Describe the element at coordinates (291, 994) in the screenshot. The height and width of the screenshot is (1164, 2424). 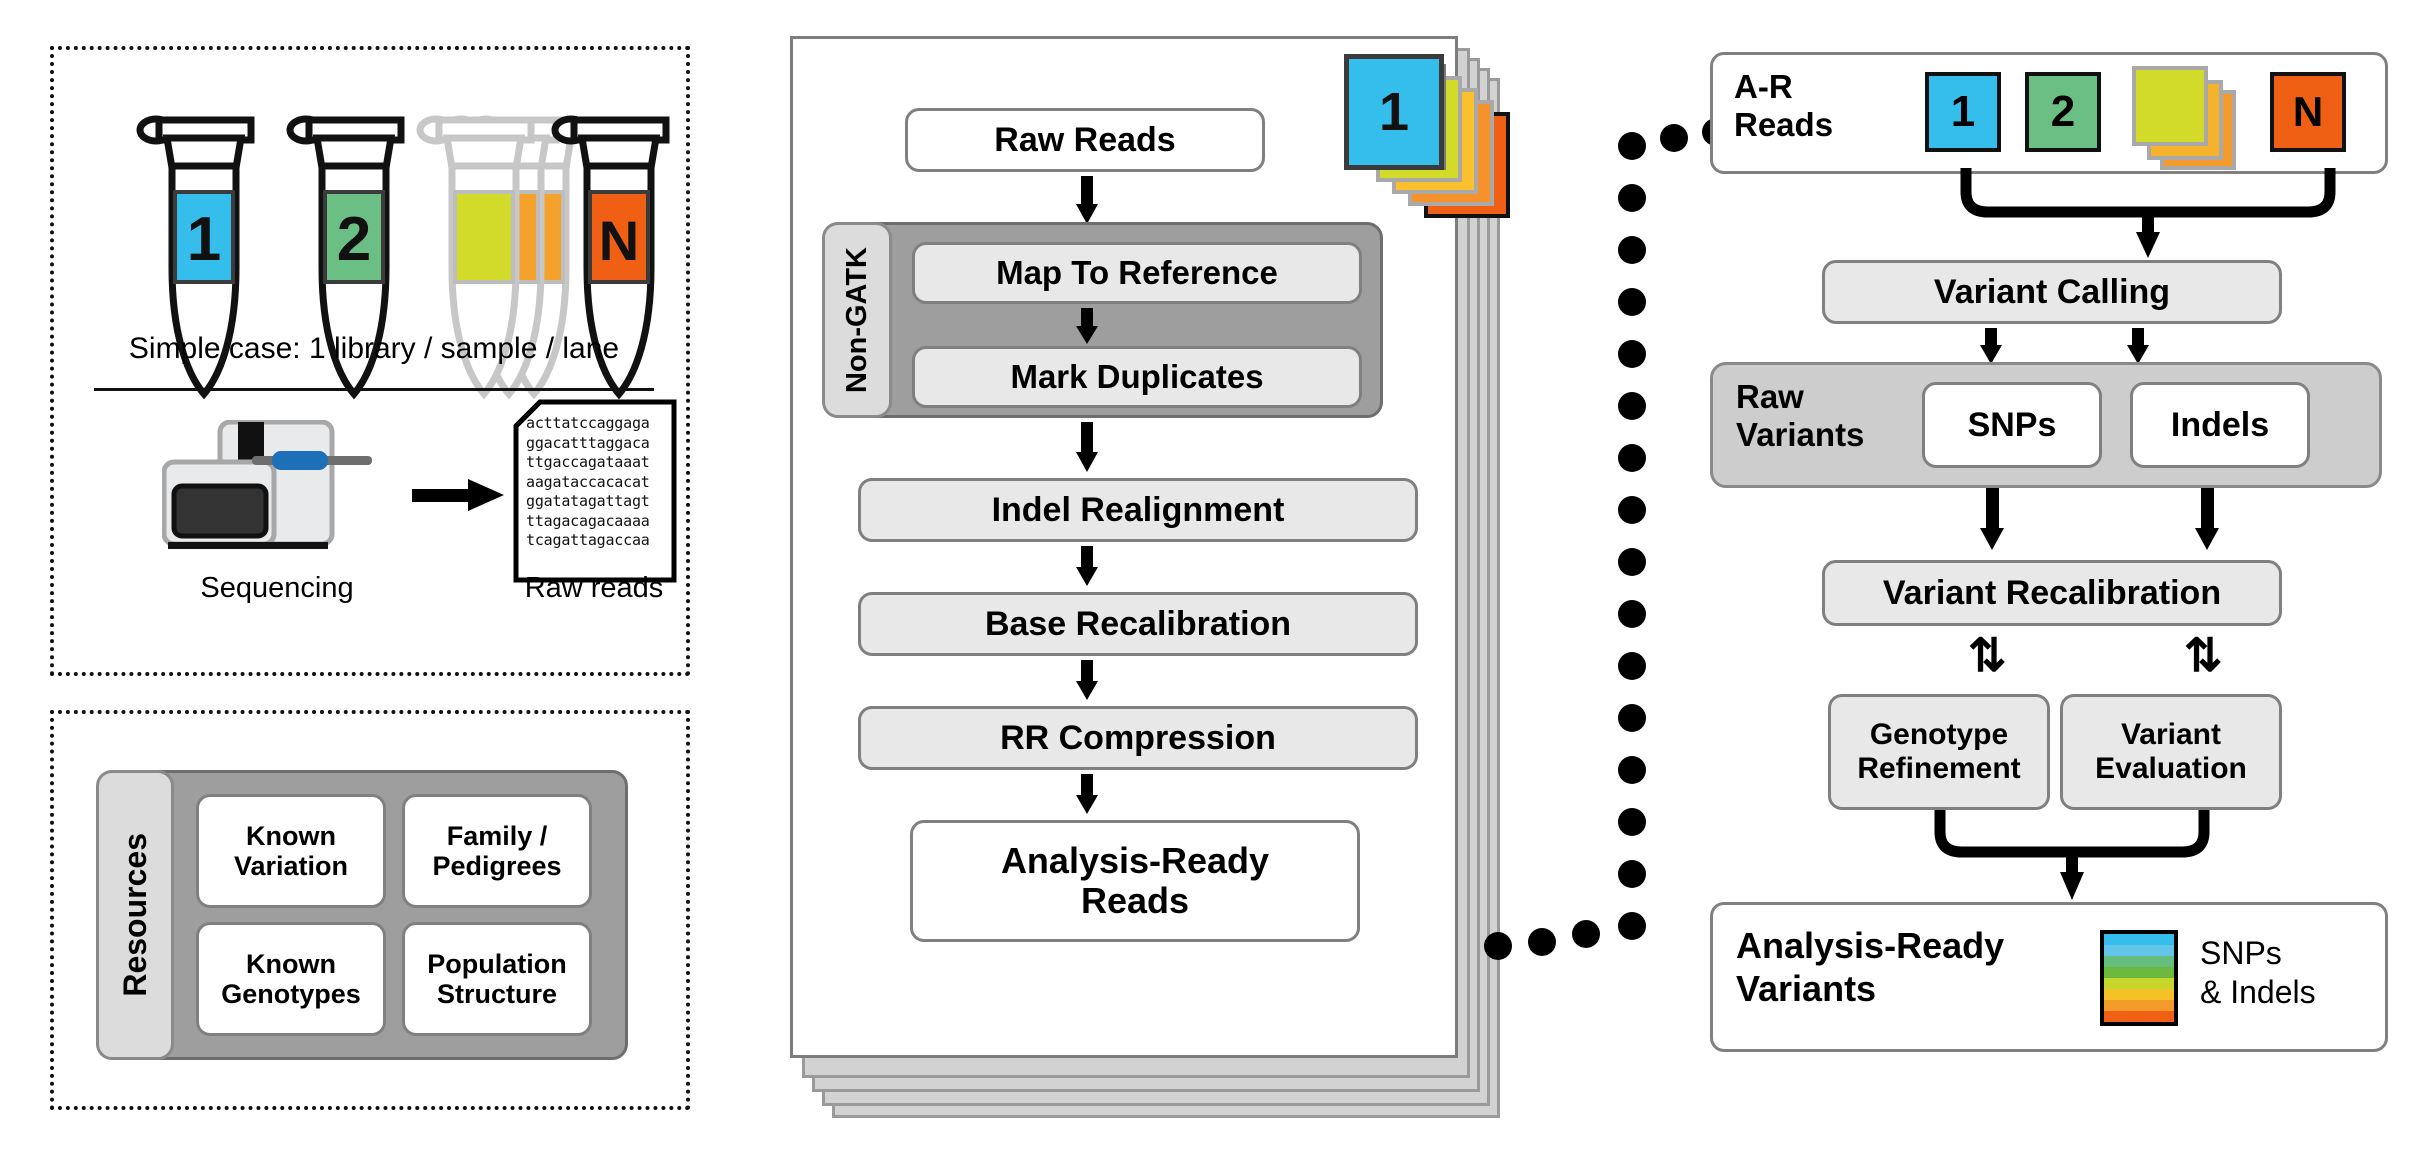
I see `resource-label-line2: Genotypes` at that location.